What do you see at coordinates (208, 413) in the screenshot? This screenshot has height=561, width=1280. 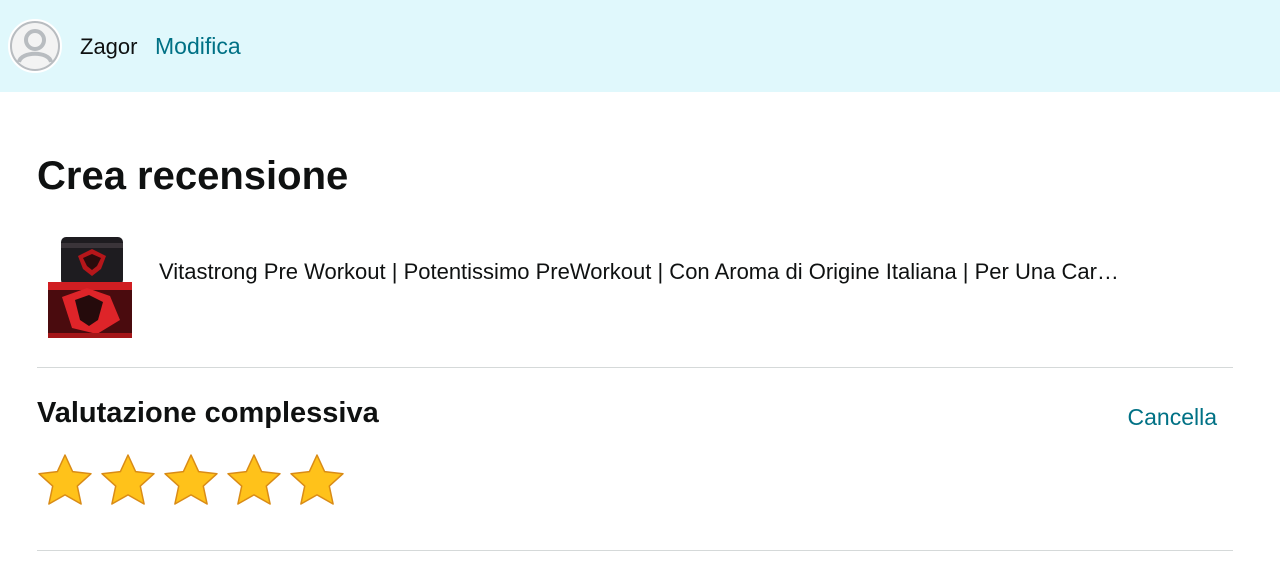 I see `rating-section-title: Valutazione complessiva` at bounding box center [208, 413].